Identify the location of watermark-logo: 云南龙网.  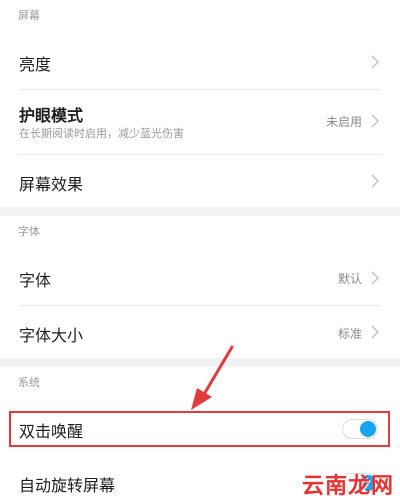
(348, 484).